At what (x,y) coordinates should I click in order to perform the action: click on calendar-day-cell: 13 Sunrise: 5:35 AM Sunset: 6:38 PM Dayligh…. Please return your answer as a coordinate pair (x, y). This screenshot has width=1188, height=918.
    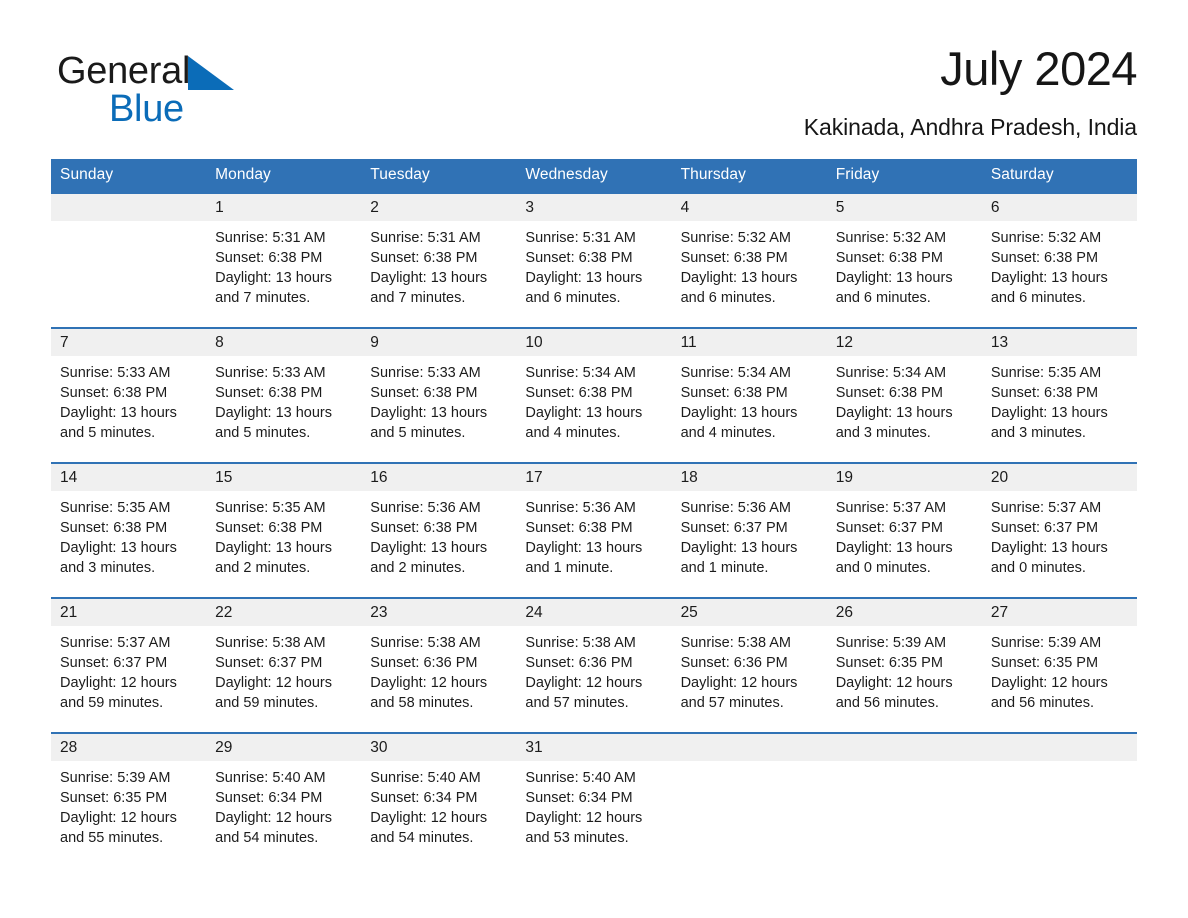
    Looking at the image, I should click on (1059, 395).